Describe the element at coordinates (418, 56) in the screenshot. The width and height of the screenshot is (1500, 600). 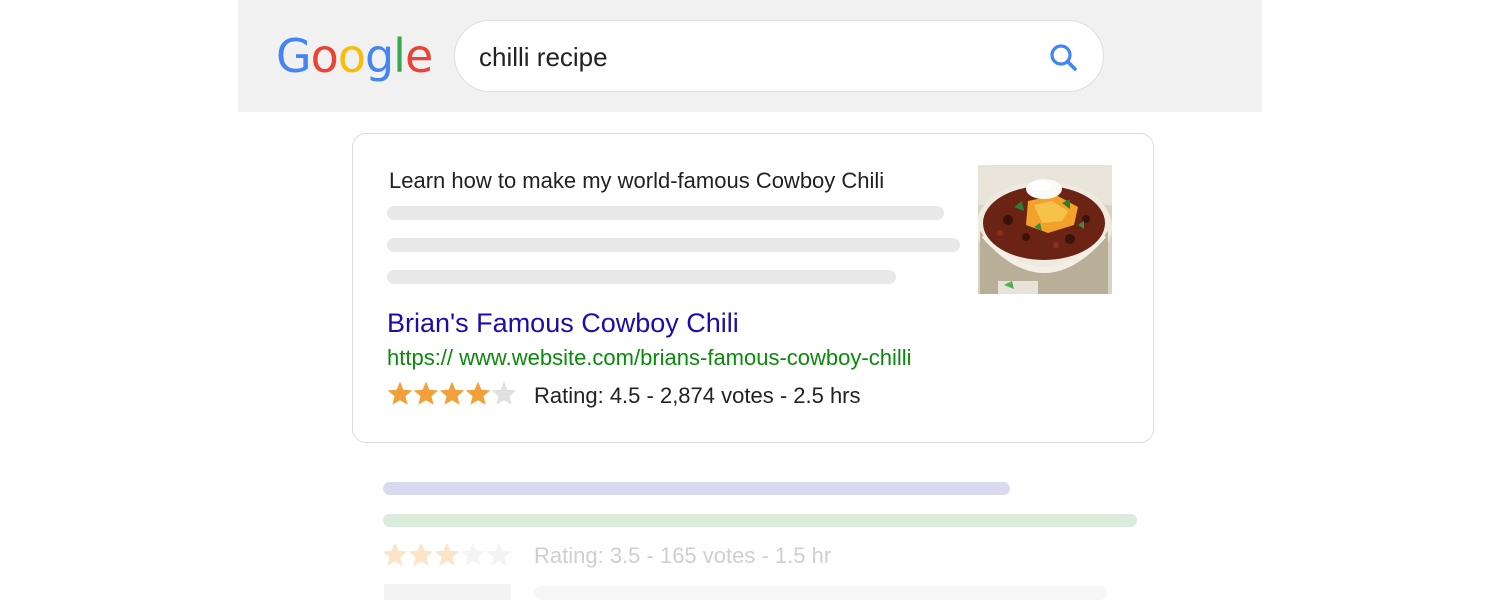
I see `logo-letter: e` at that location.